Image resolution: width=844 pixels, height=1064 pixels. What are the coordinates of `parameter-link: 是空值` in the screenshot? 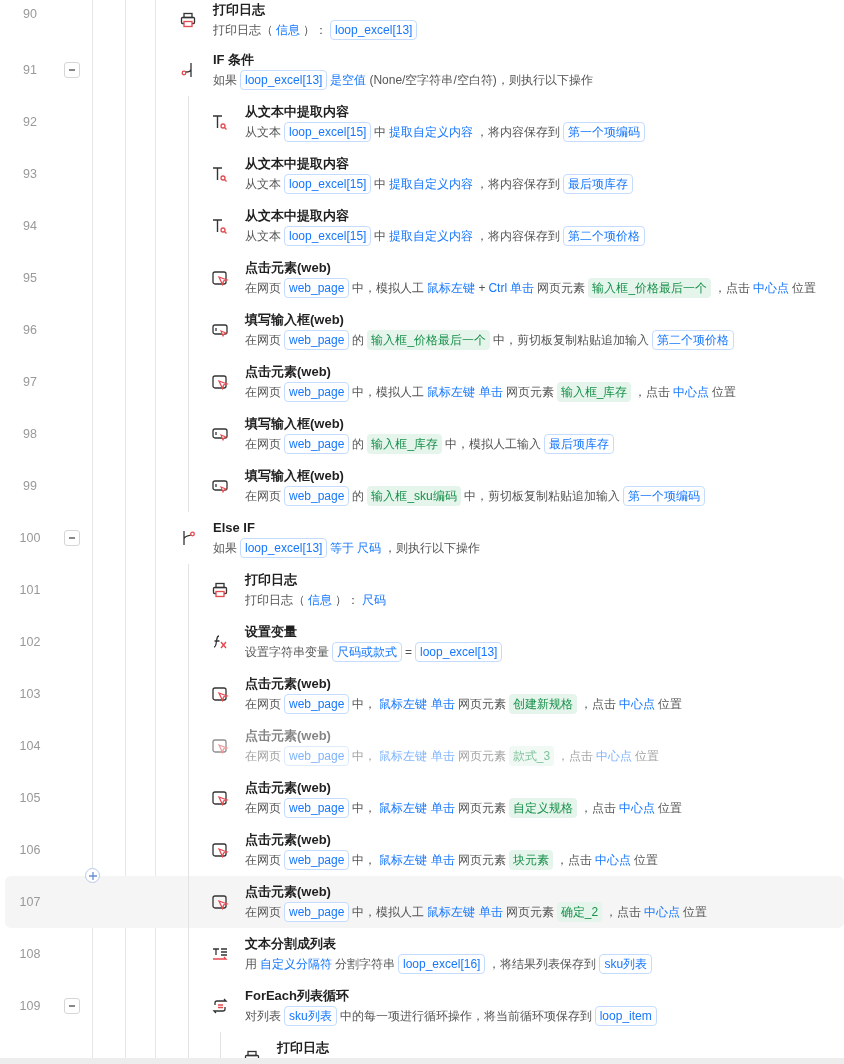 It's located at (348, 80).